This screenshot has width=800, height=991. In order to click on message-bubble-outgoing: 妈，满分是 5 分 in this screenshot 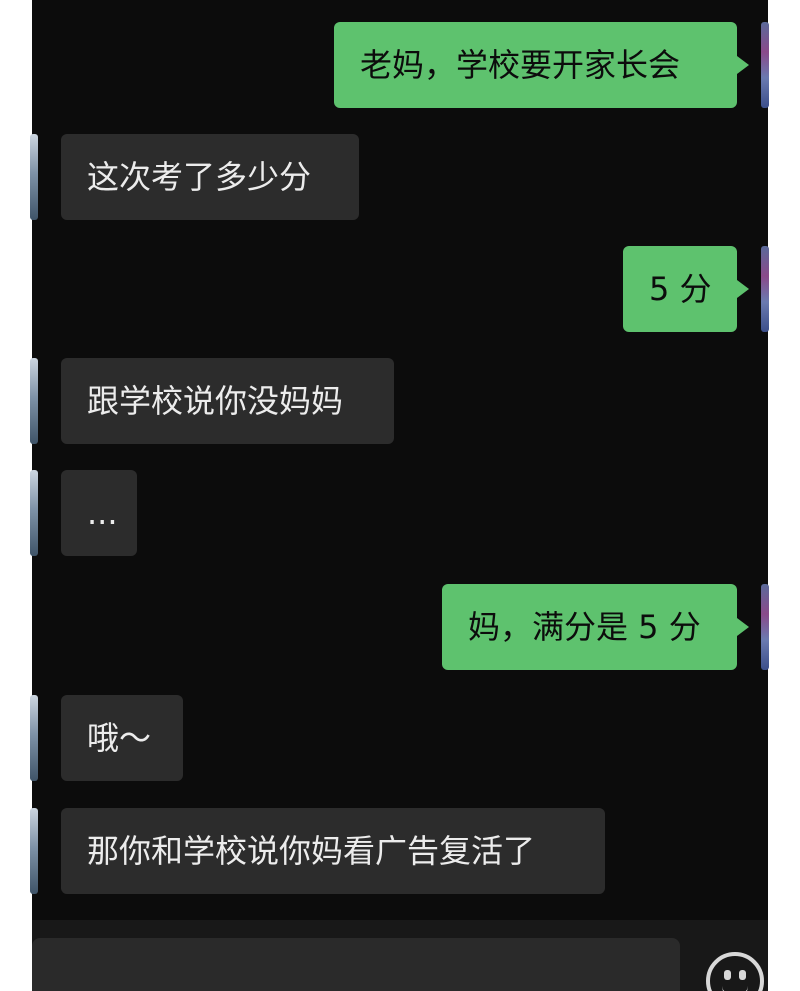, I will do `click(595, 627)`.